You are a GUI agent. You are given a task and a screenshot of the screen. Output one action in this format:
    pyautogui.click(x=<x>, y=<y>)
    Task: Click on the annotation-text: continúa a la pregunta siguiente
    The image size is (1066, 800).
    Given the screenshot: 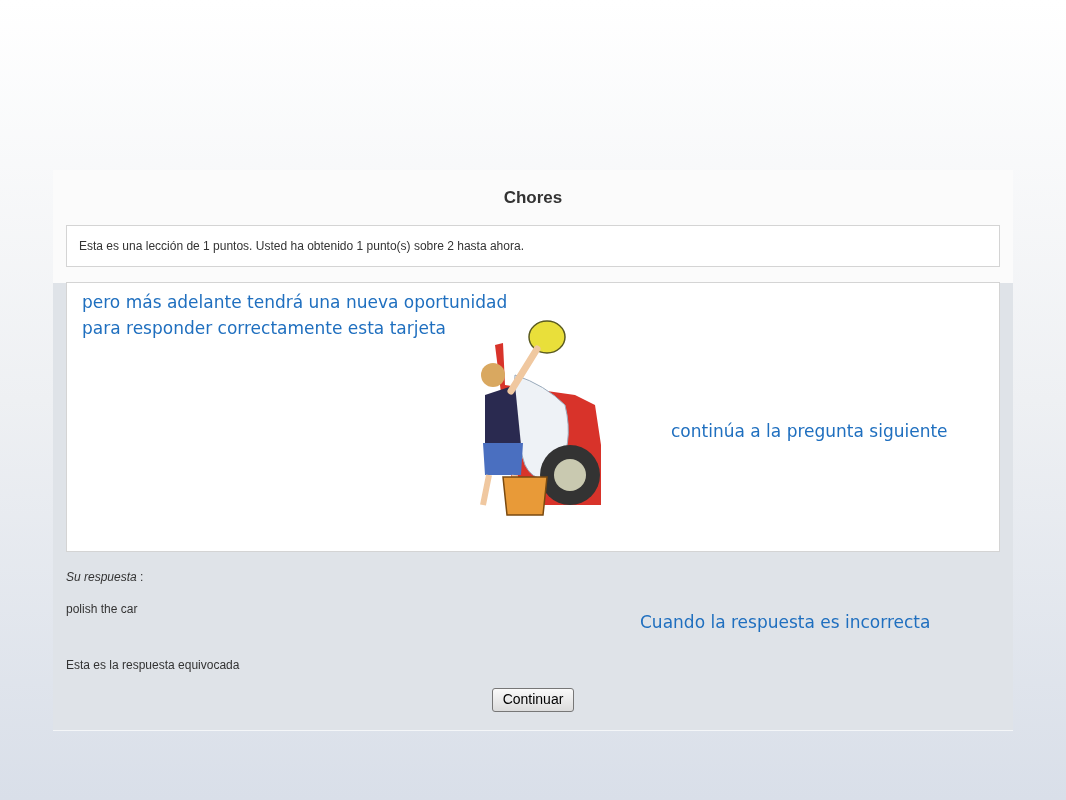 What is the action you would take?
    pyautogui.click(x=809, y=431)
    